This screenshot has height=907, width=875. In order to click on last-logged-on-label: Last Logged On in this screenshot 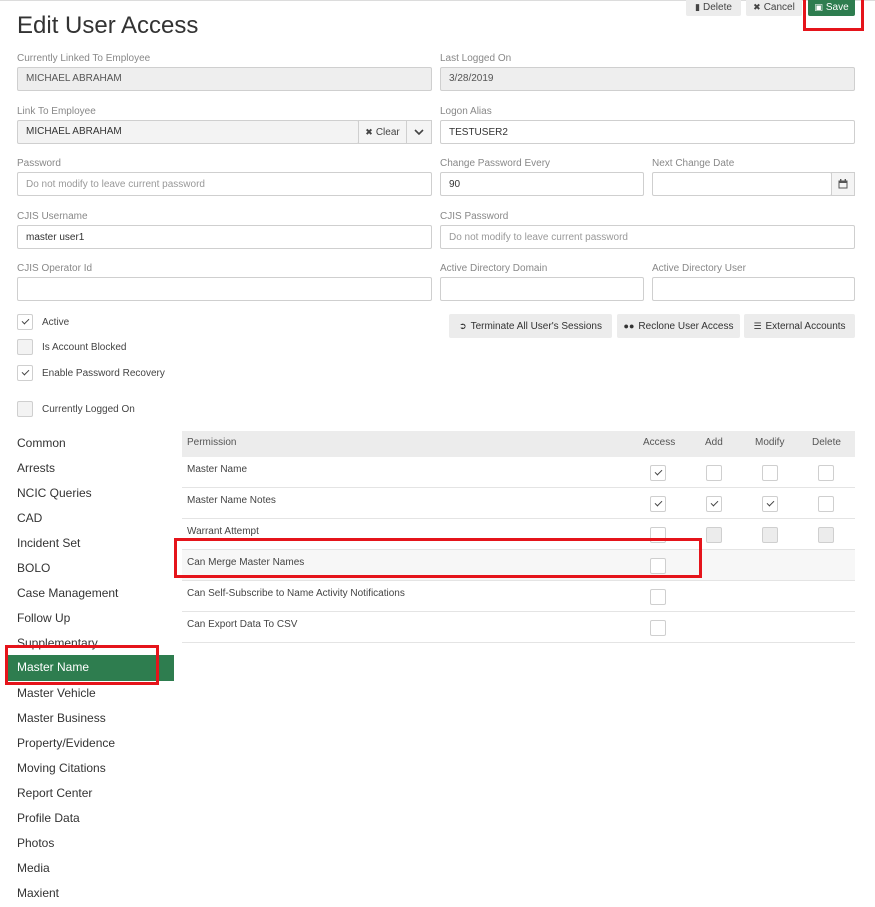, I will do `click(476, 58)`.